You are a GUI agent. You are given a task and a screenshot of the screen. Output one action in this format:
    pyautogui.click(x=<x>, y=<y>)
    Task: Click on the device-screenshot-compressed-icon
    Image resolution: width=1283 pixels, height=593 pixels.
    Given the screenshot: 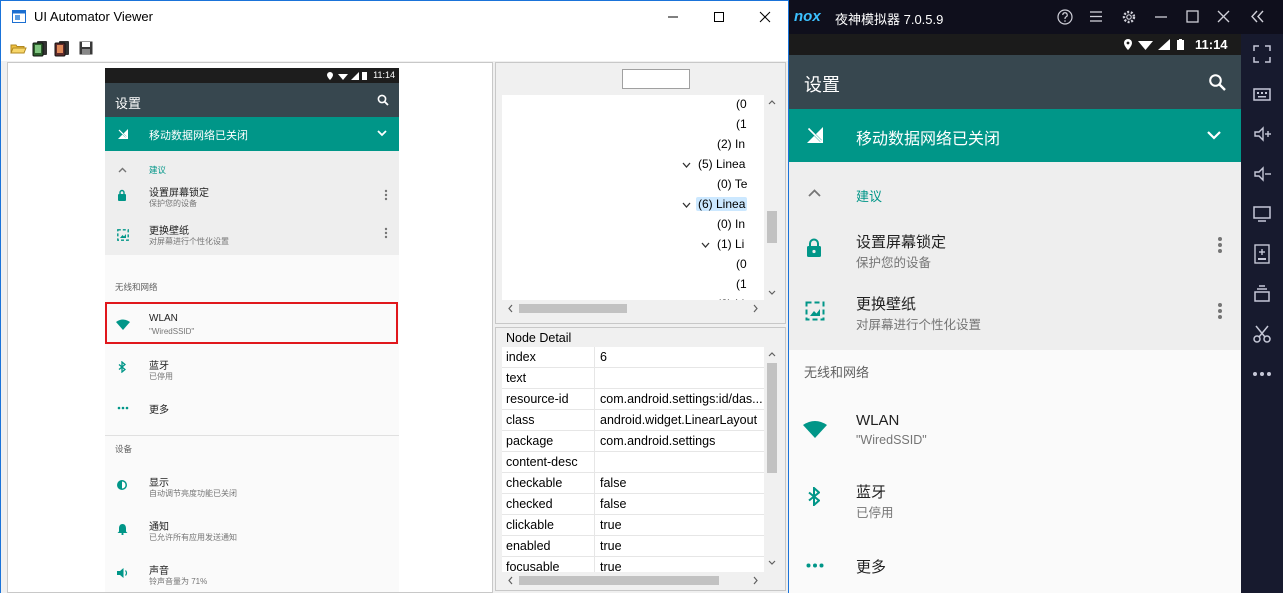 What is the action you would take?
    pyautogui.click(x=62, y=48)
    